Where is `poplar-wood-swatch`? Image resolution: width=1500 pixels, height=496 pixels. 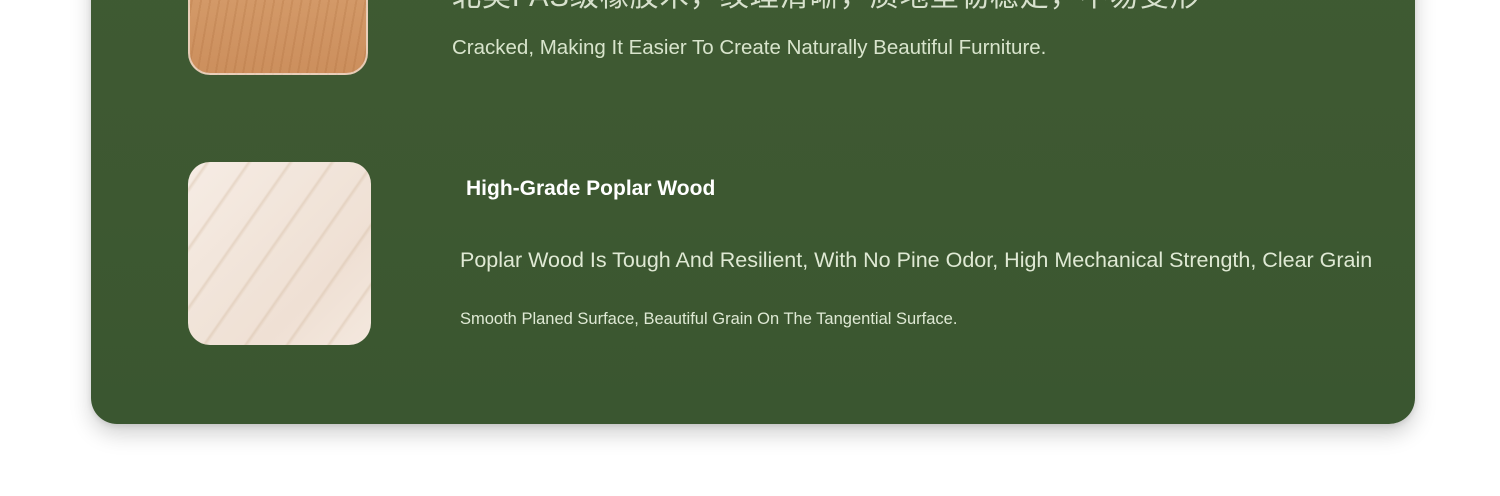
poplar-wood-swatch is located at coordinates (279, 253).